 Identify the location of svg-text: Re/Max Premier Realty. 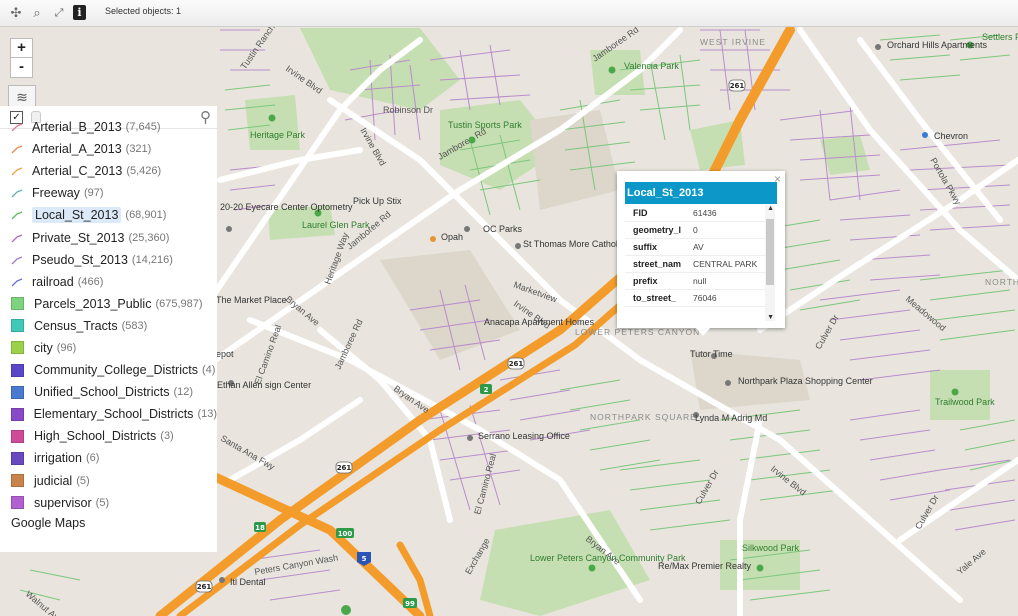
(705, 566).